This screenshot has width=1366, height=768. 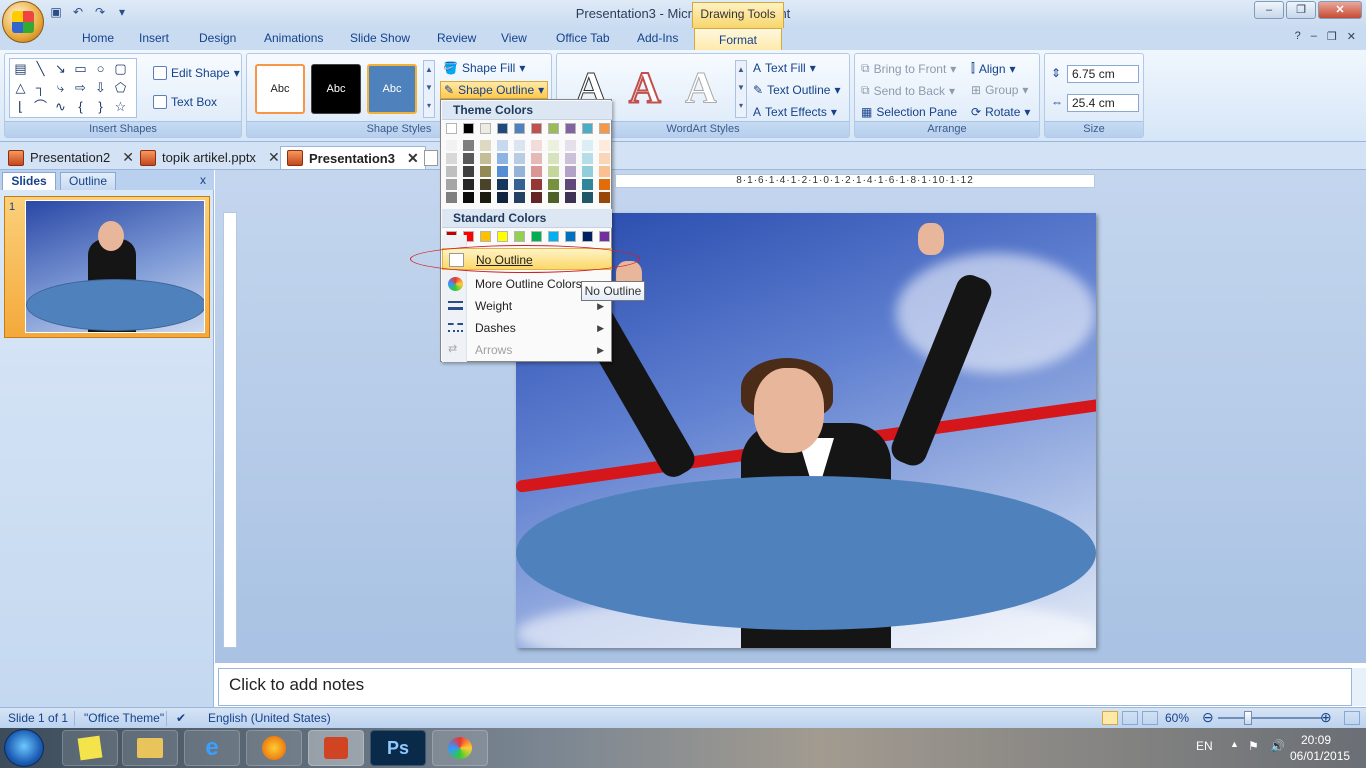 I want to click on tab-office-tab: Office Tab, so click(x=583, y=38).